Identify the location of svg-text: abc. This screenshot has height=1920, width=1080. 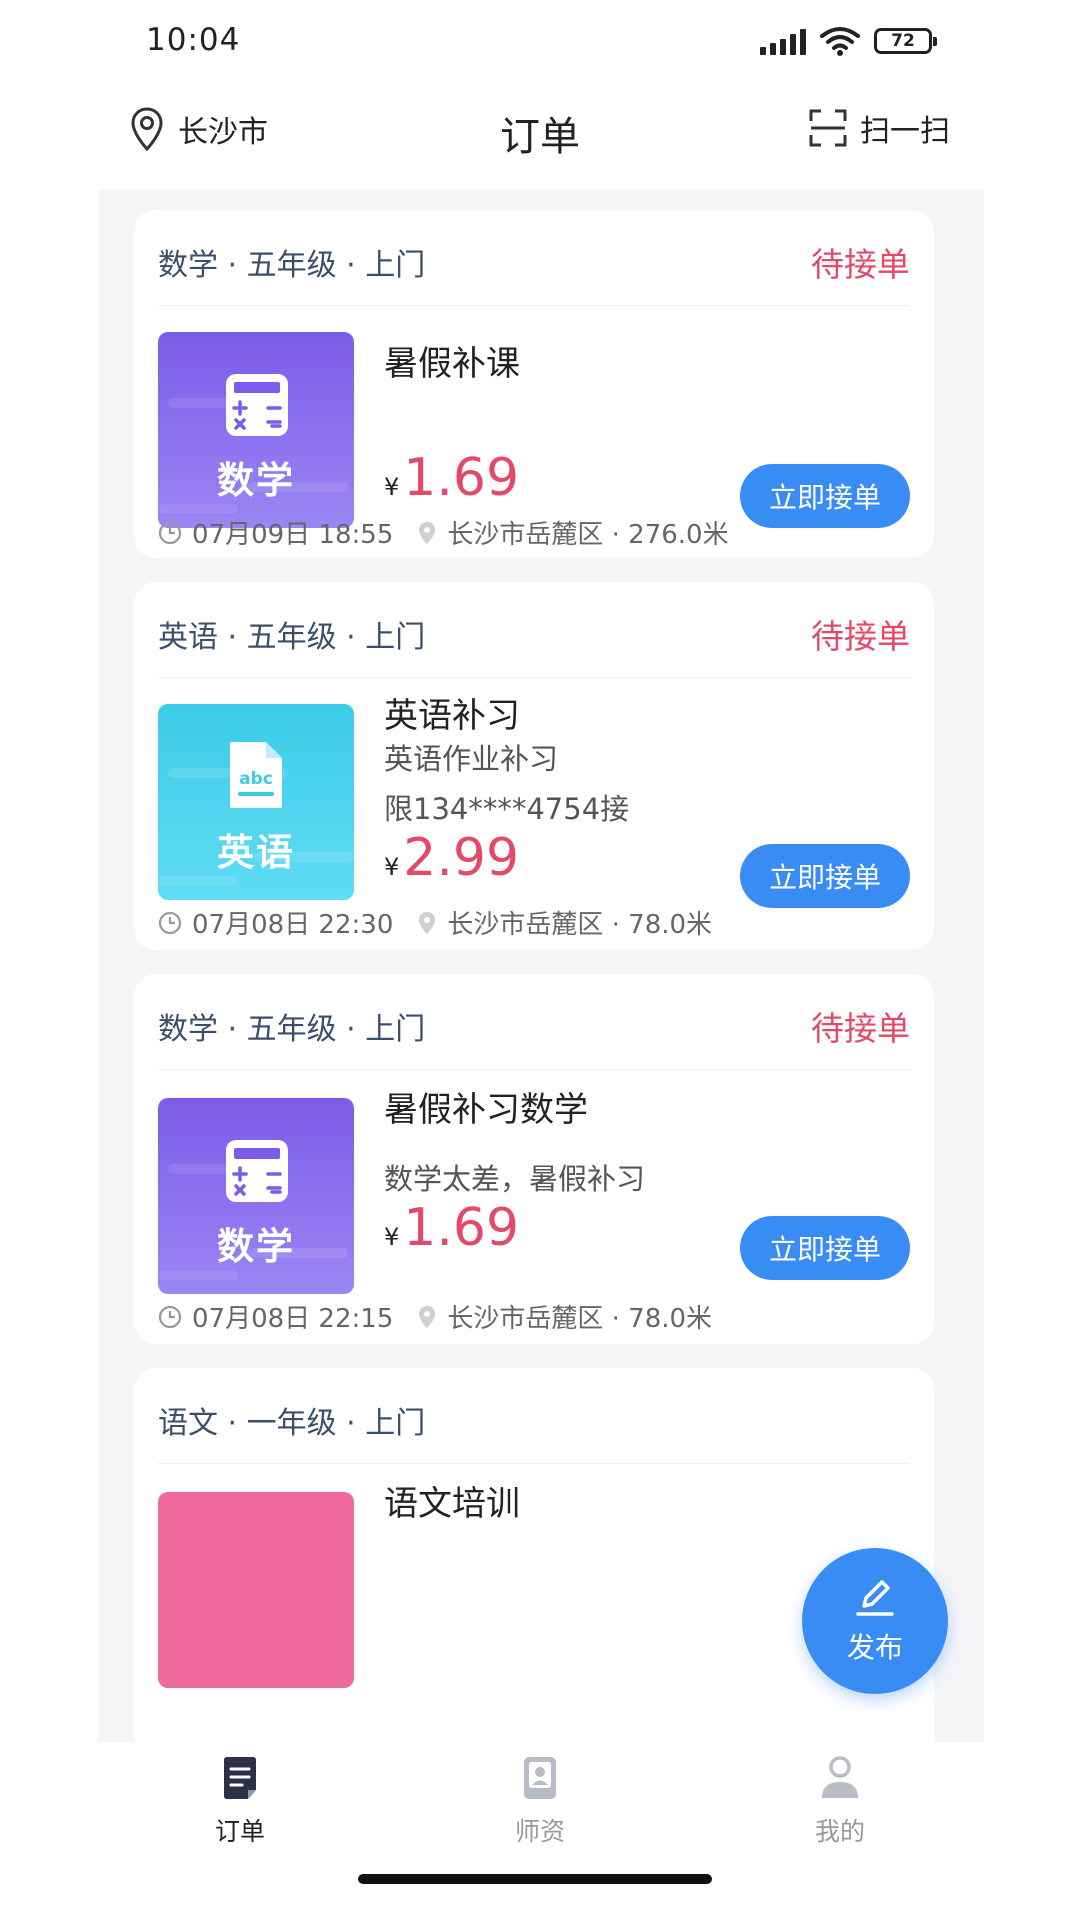
(256, 779).